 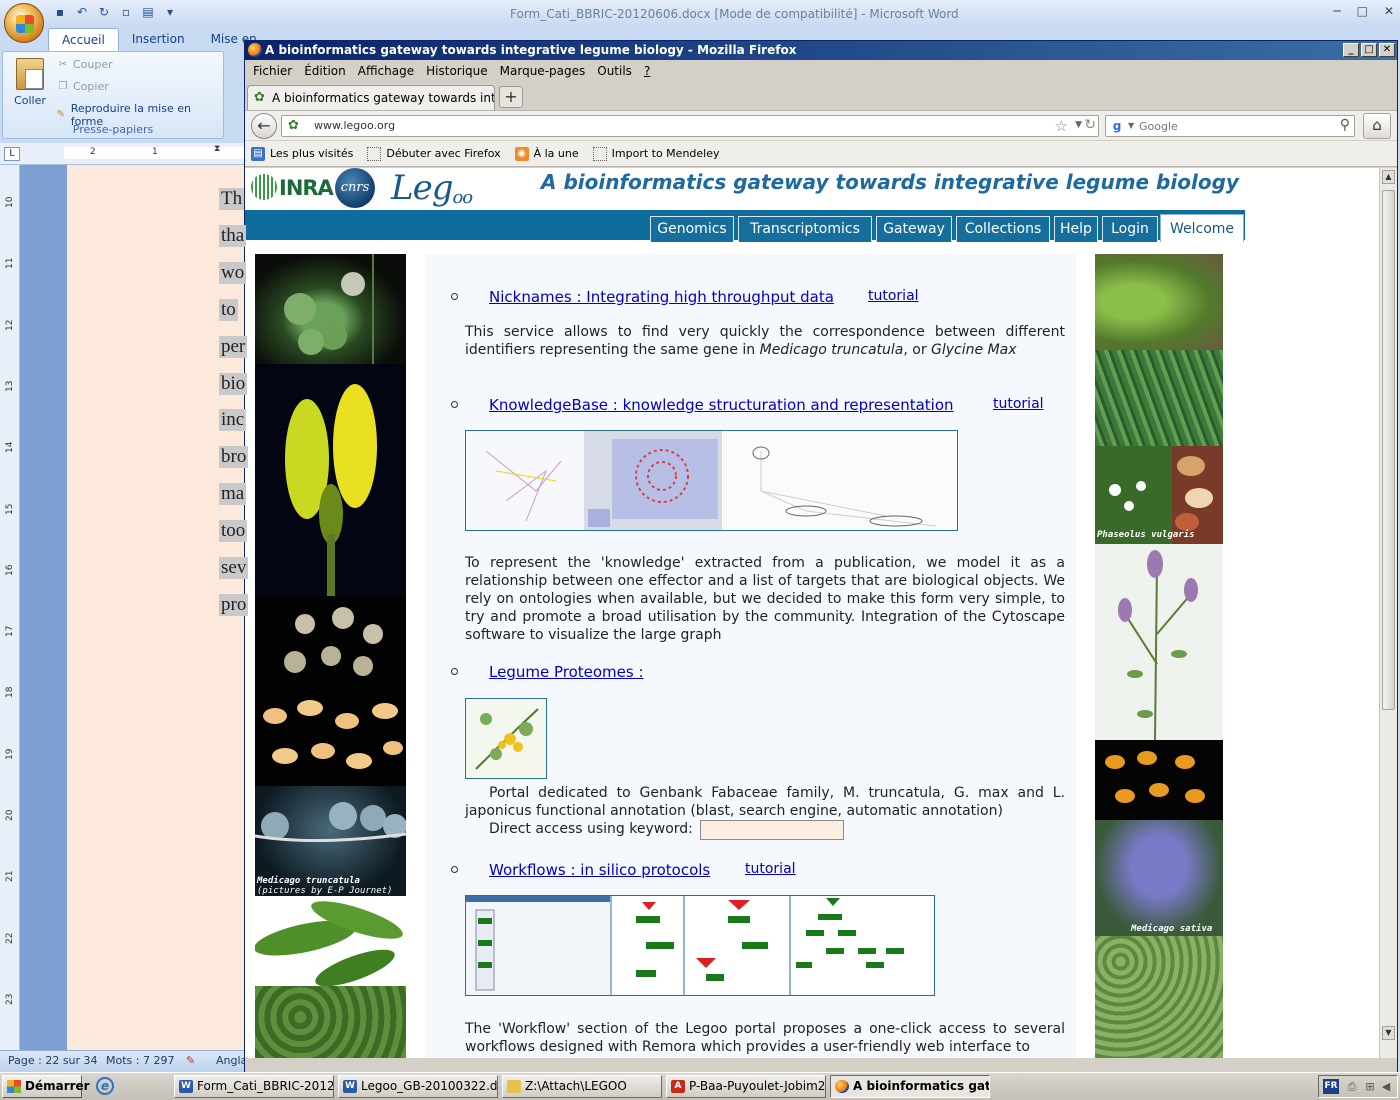 What do you see at coordinates (647, 71) in the screenshot?
I see `menu-help: ?` at bounding box center [647, 71].